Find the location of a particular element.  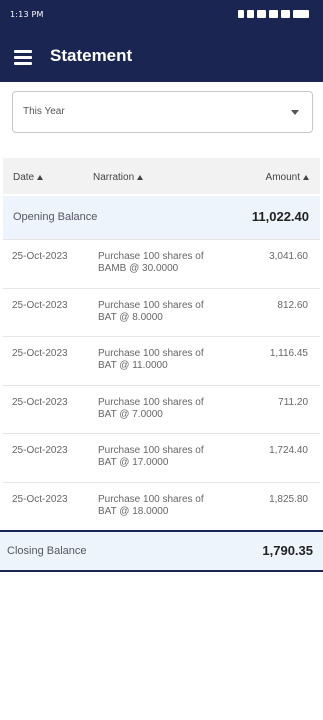

alarm-icon is located at coordinates (250, 14).